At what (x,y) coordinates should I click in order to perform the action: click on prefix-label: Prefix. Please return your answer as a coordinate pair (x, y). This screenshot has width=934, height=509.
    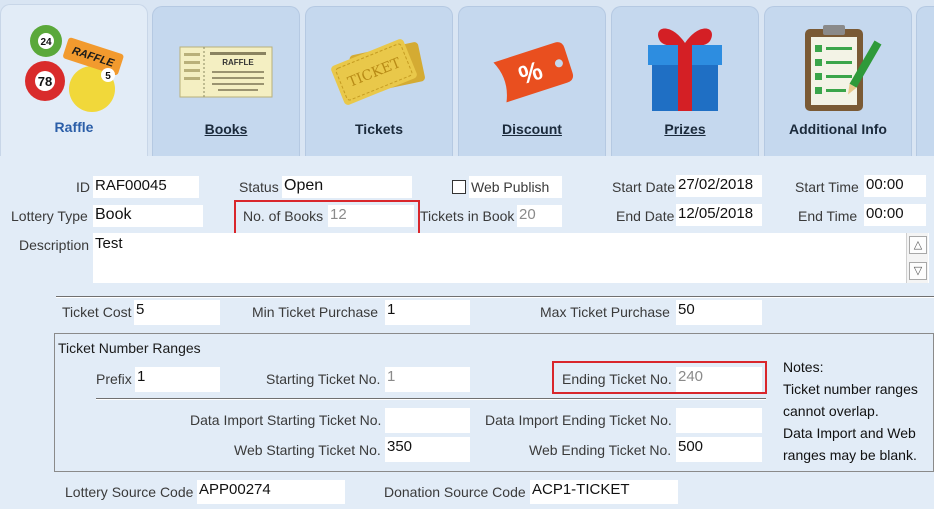
    Looking at the image, I should click on (114, 379).